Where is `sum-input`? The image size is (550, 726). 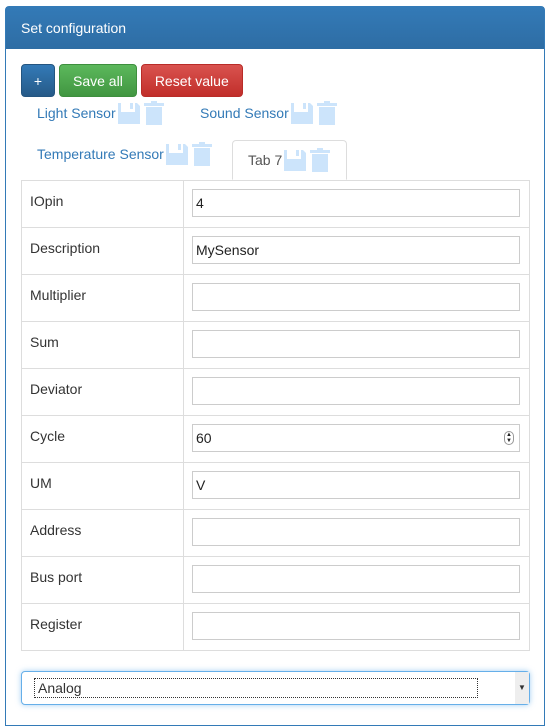 sum-input is located at coordinates (356, 344).